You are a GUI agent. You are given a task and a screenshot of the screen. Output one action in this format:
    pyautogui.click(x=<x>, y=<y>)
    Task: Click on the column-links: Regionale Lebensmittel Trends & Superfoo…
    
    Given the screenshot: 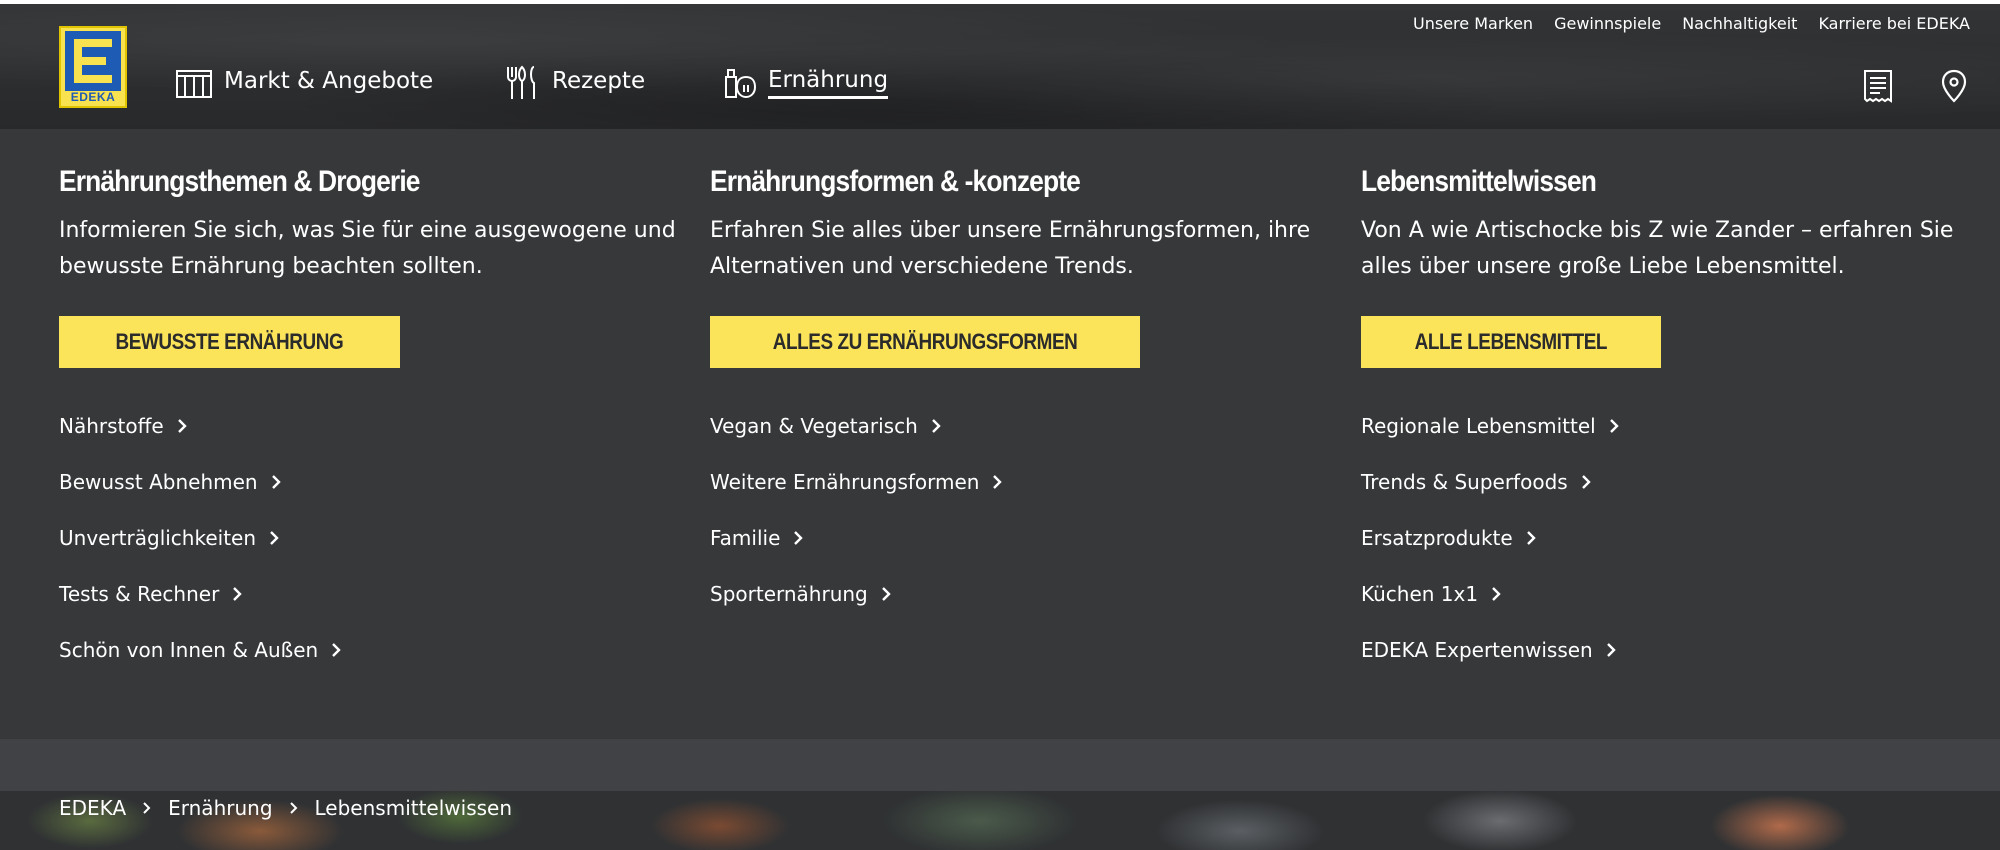 What is the action you would take?
    pyautogui.click(x=1671, y=538)
    